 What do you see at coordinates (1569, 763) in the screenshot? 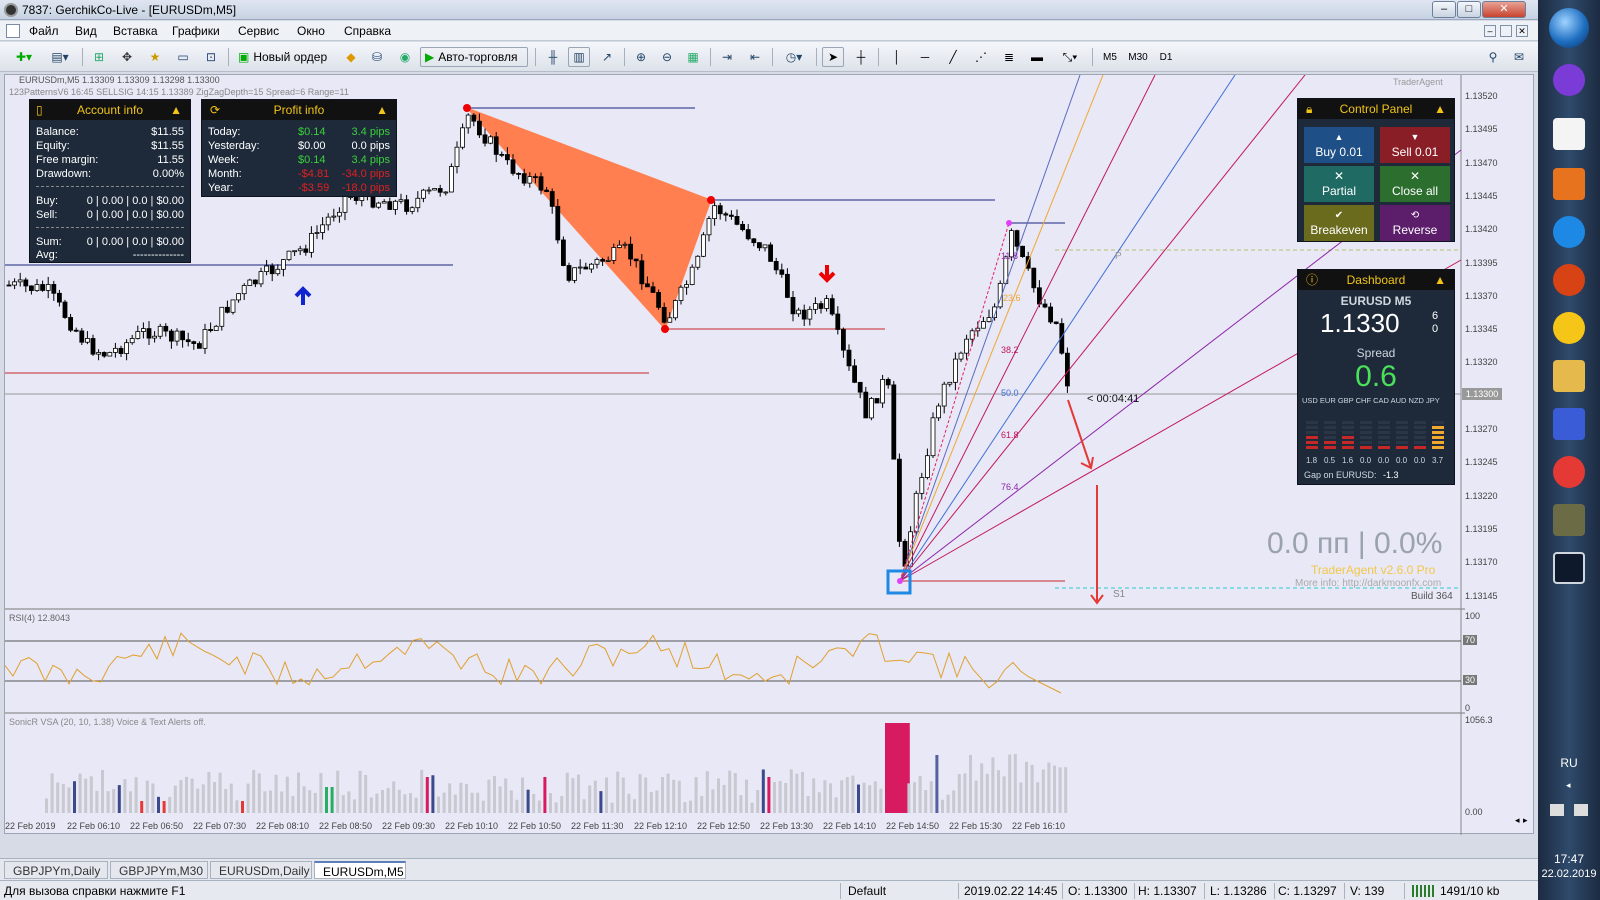
I see `language-indicator: RU` at bounding box center [1569, 763].